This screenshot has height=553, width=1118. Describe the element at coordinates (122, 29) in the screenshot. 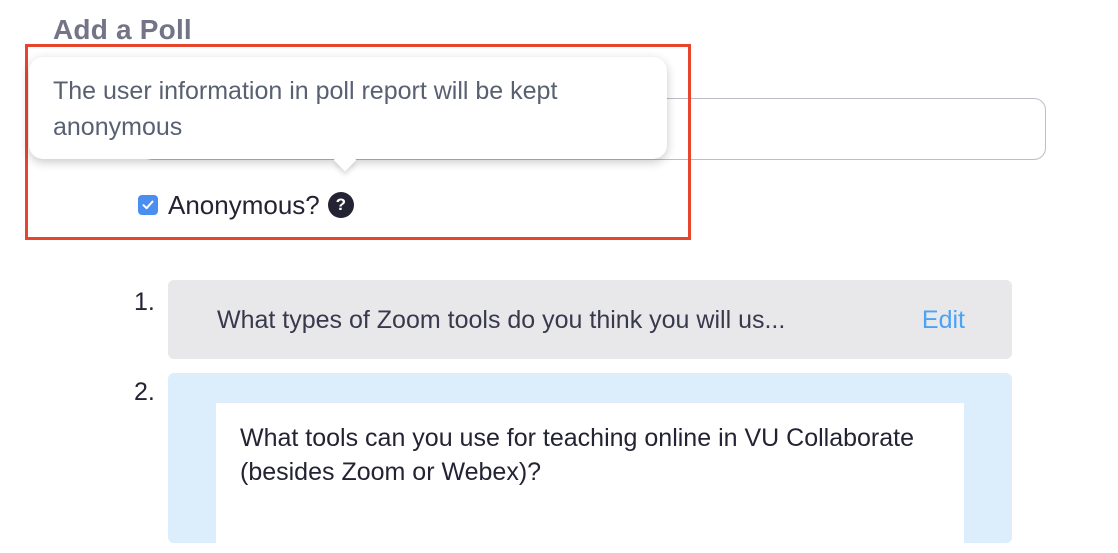

I see `page-title: Add a Poll` at that location.